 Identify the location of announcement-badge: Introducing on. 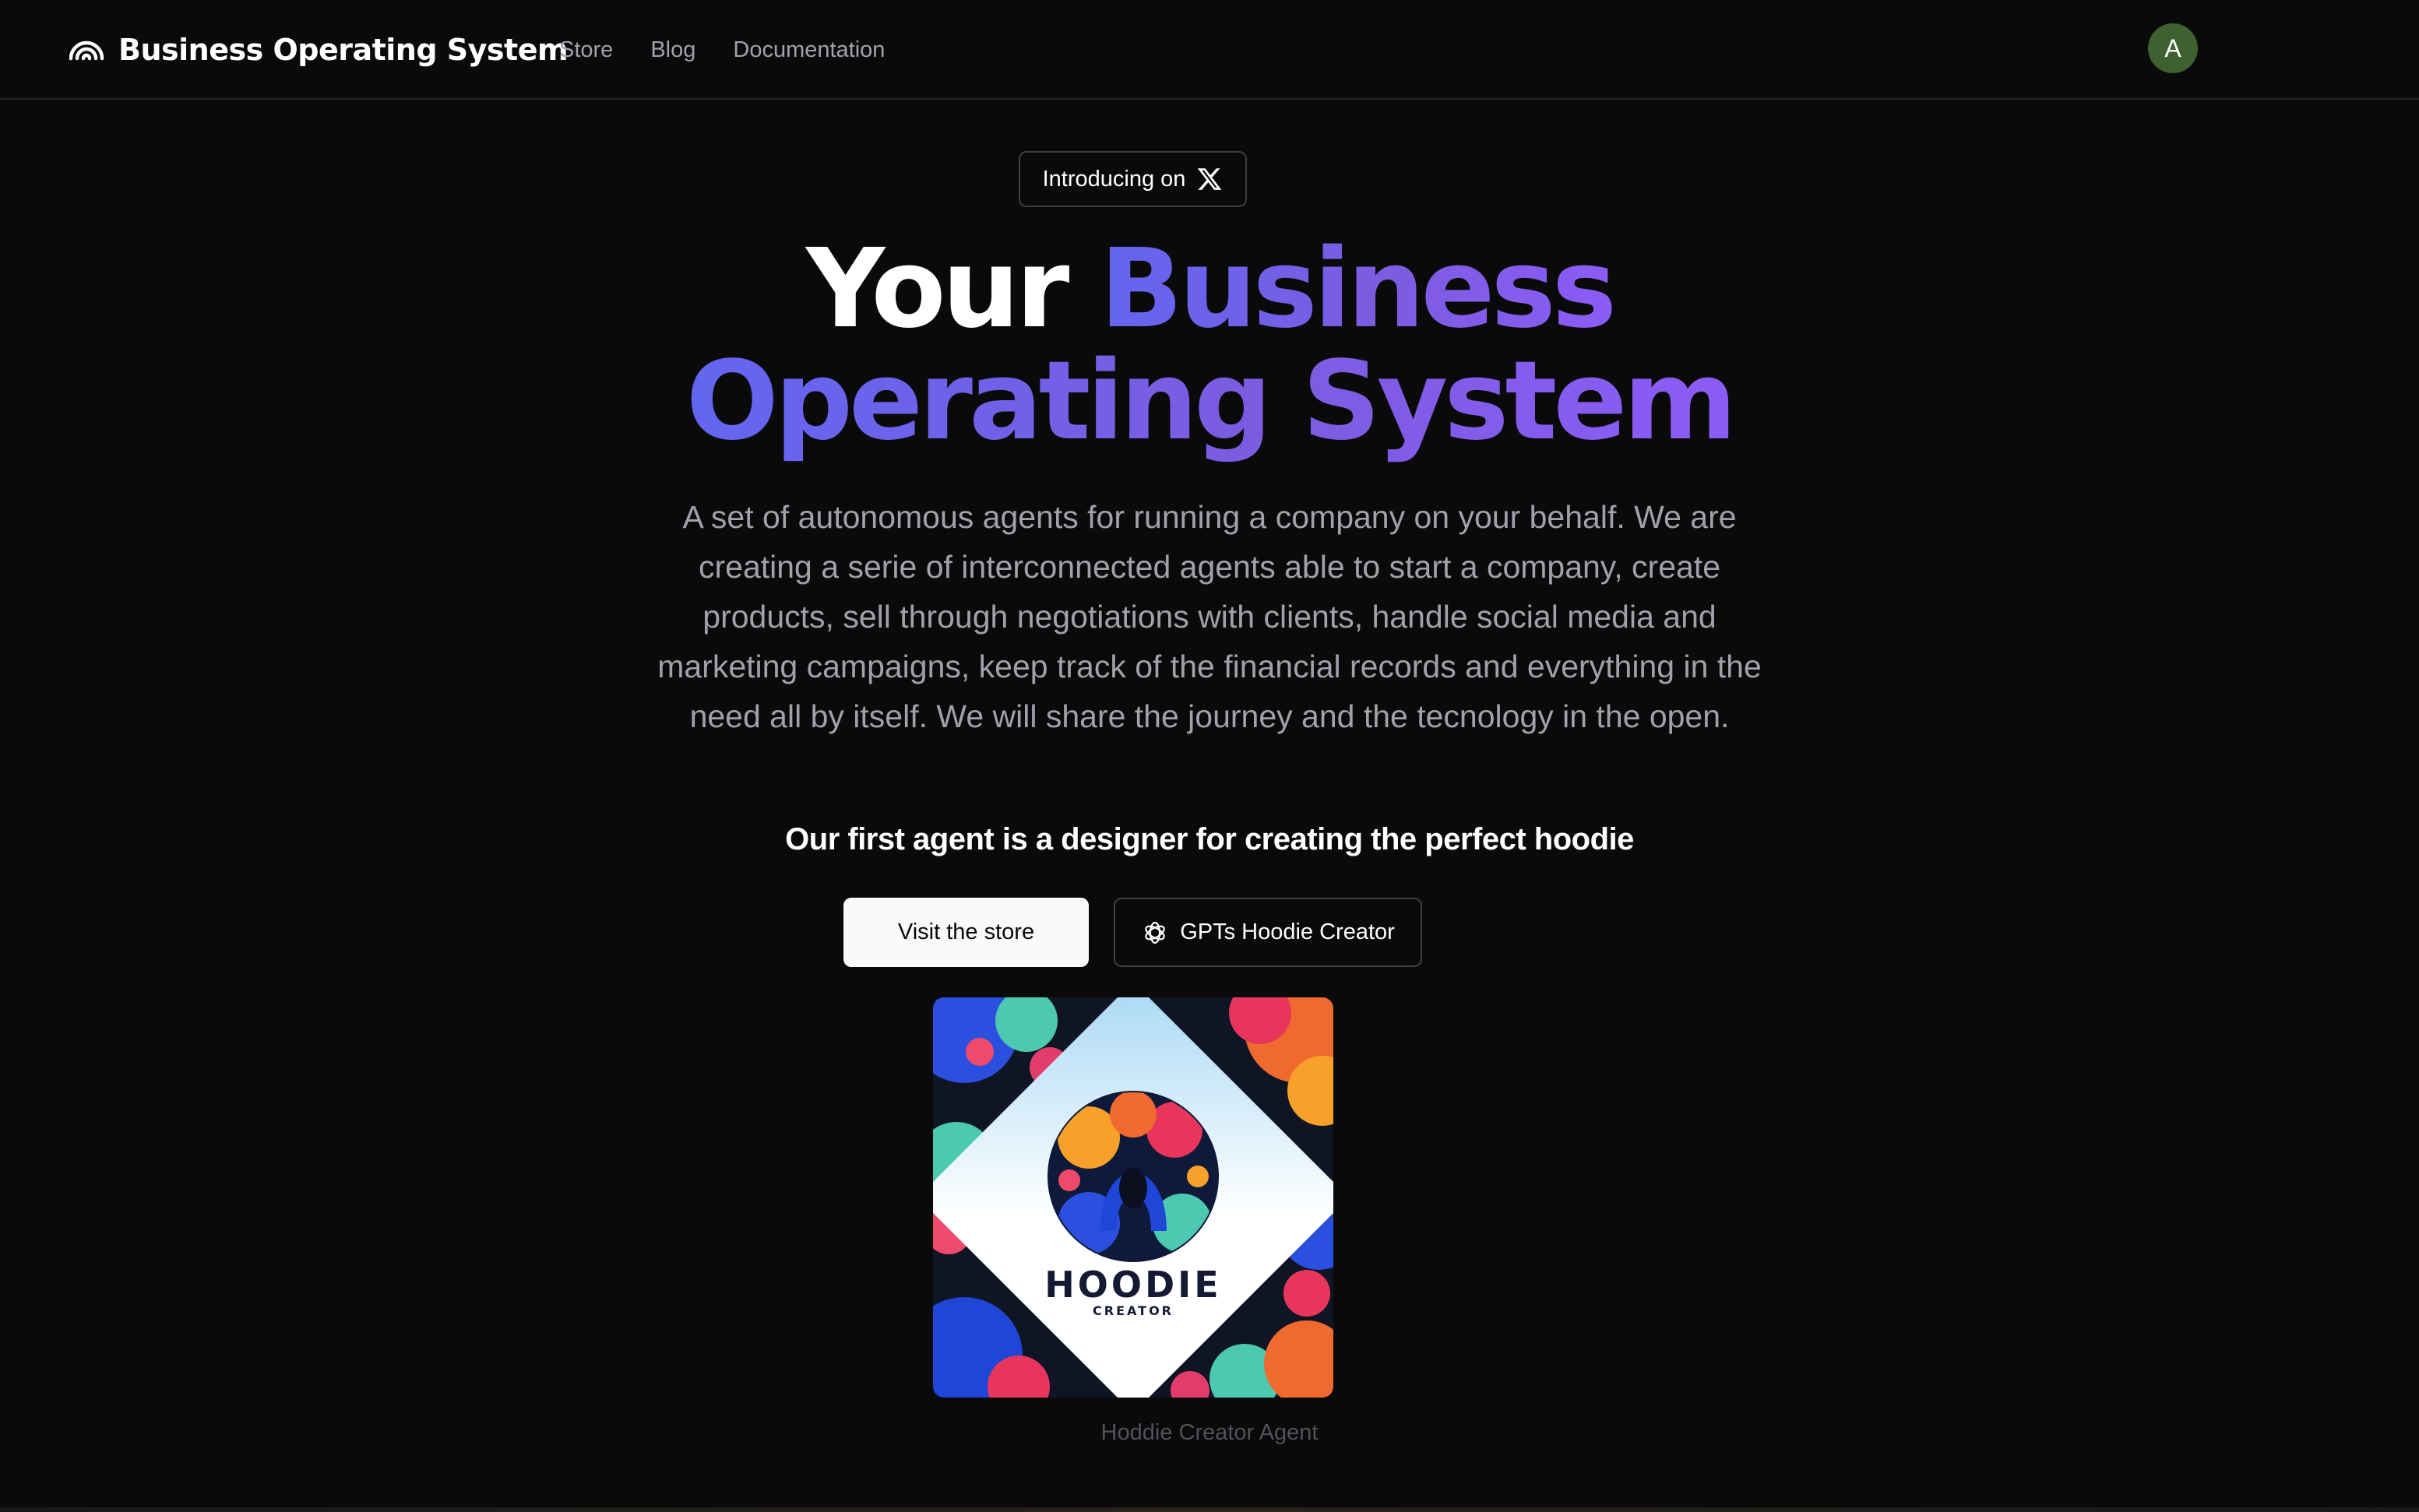
(1133, 179).